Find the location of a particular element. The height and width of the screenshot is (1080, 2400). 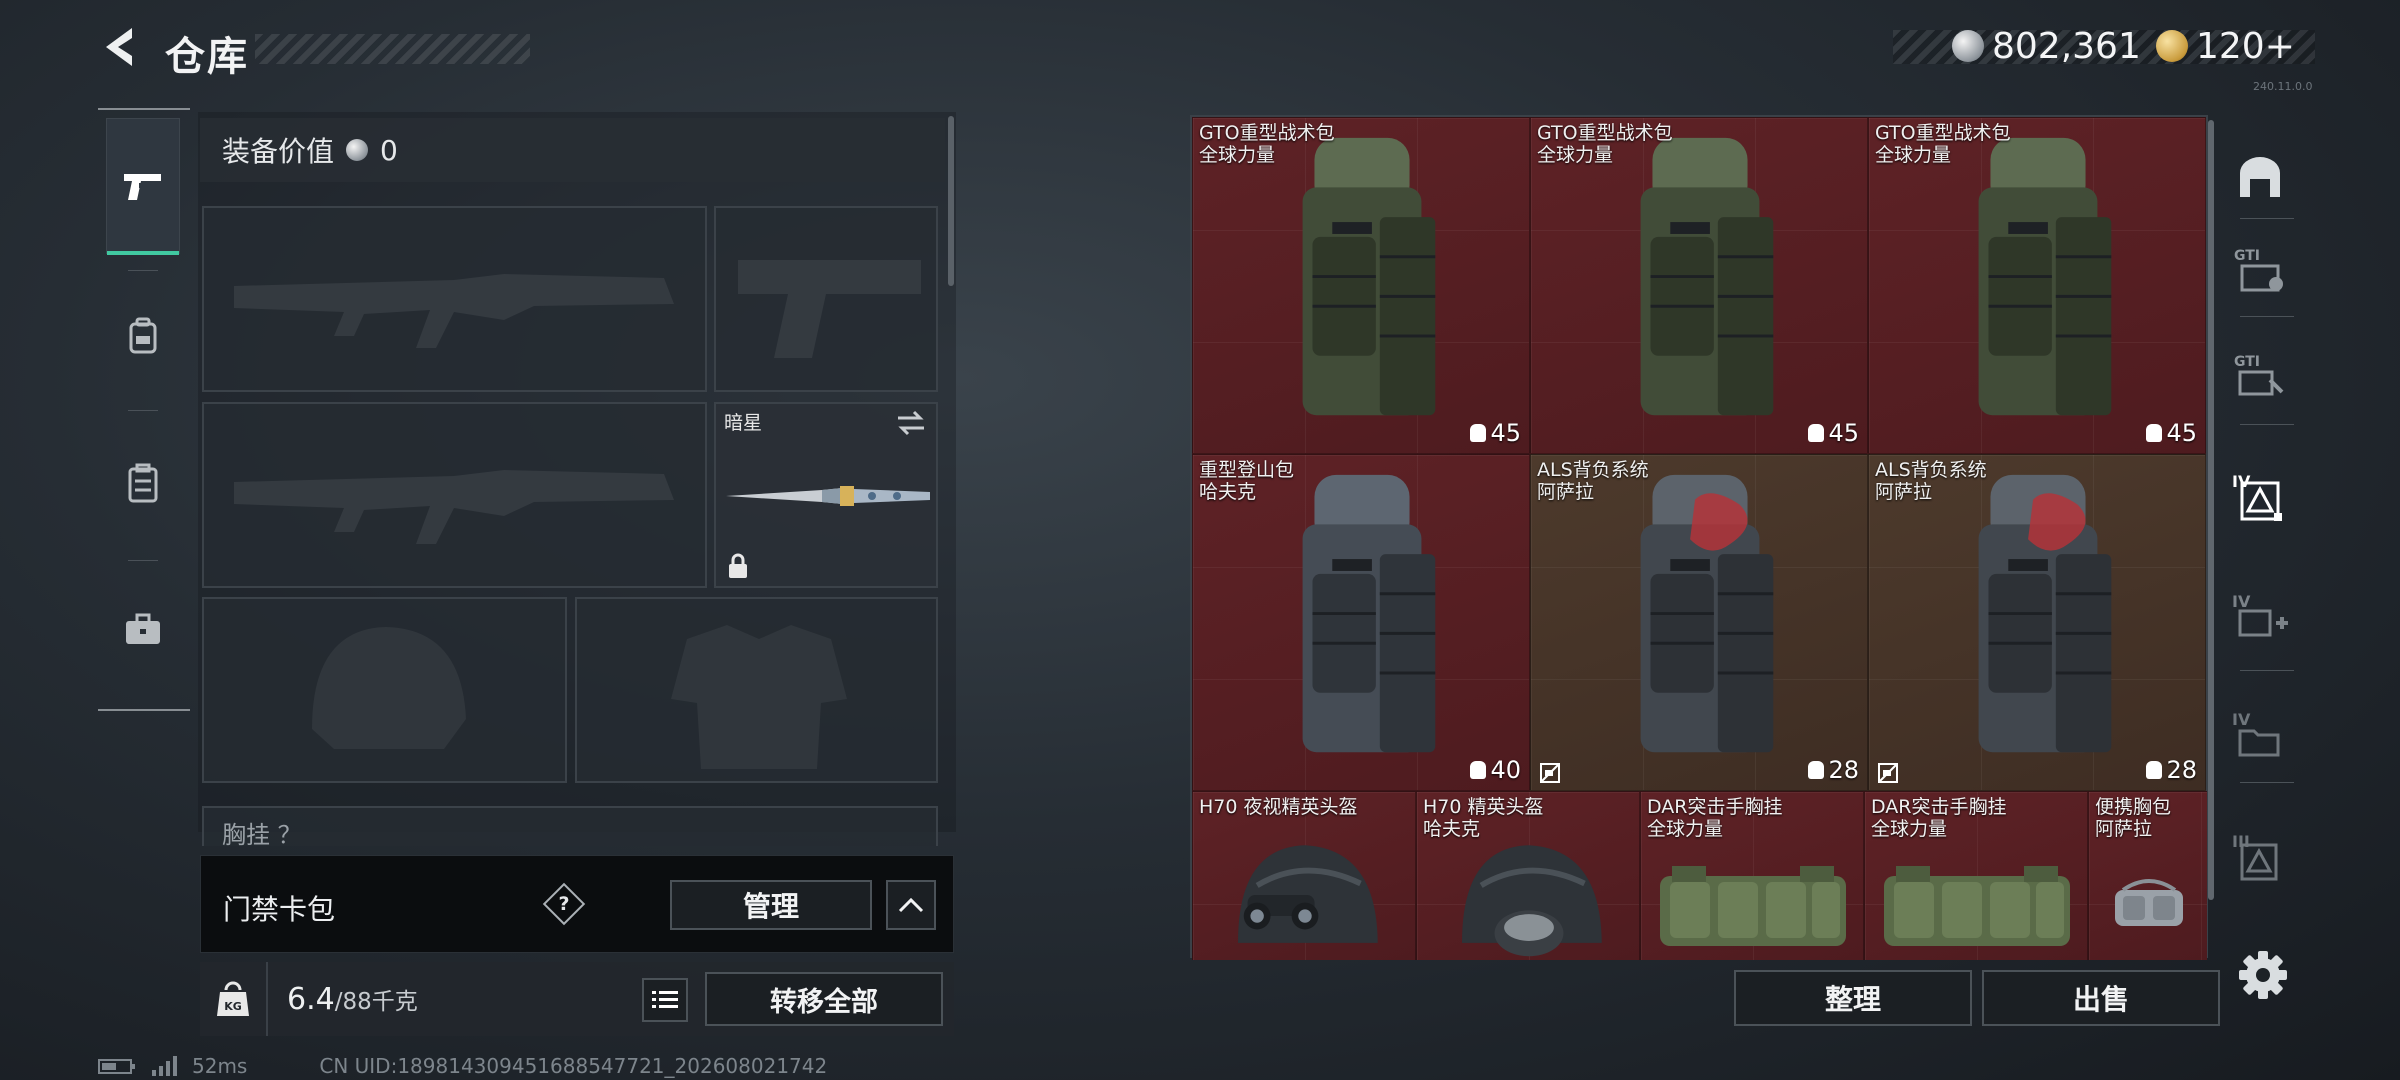

list-view-button is located at coordinates (665, 1000).